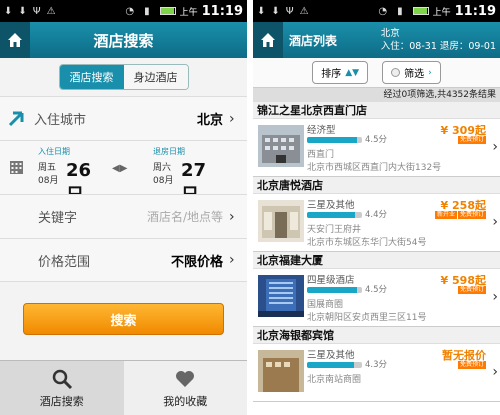  I want to click on sort-button: 排序 ▲▼, so click(340, 72).